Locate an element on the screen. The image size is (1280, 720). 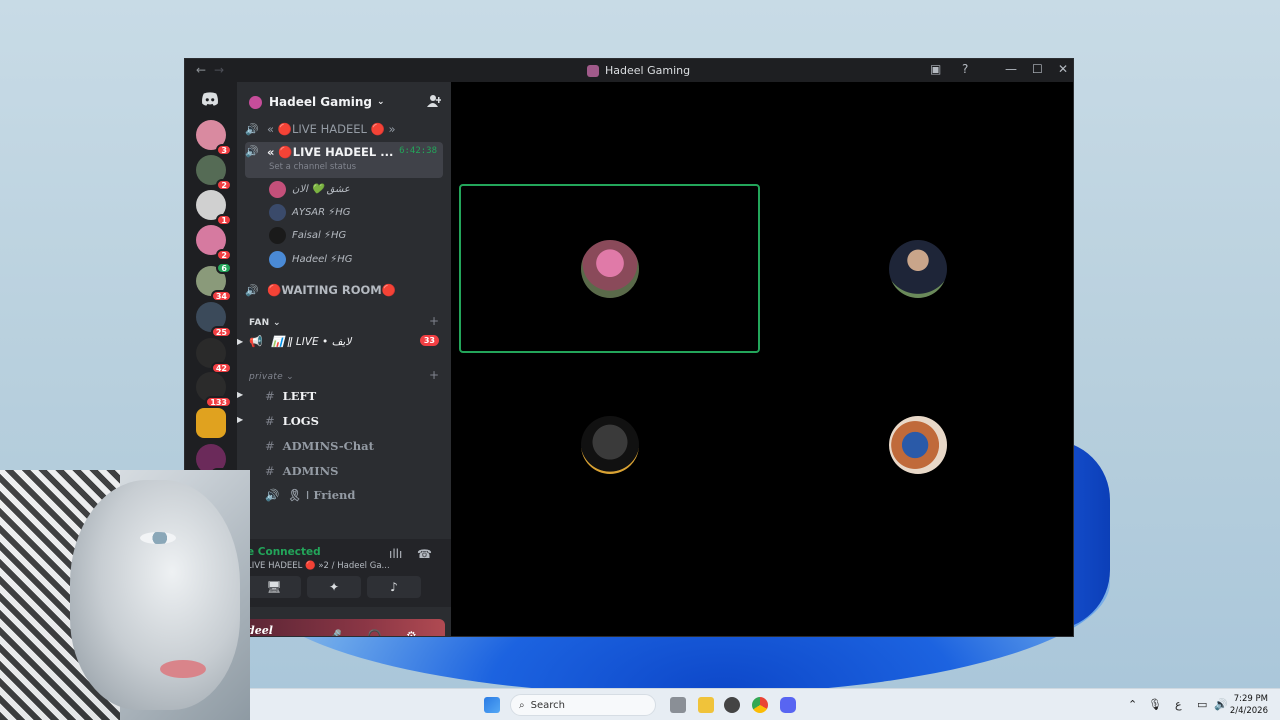
channel-name: ADMINS-Chat is located at coordinates (328, 446).